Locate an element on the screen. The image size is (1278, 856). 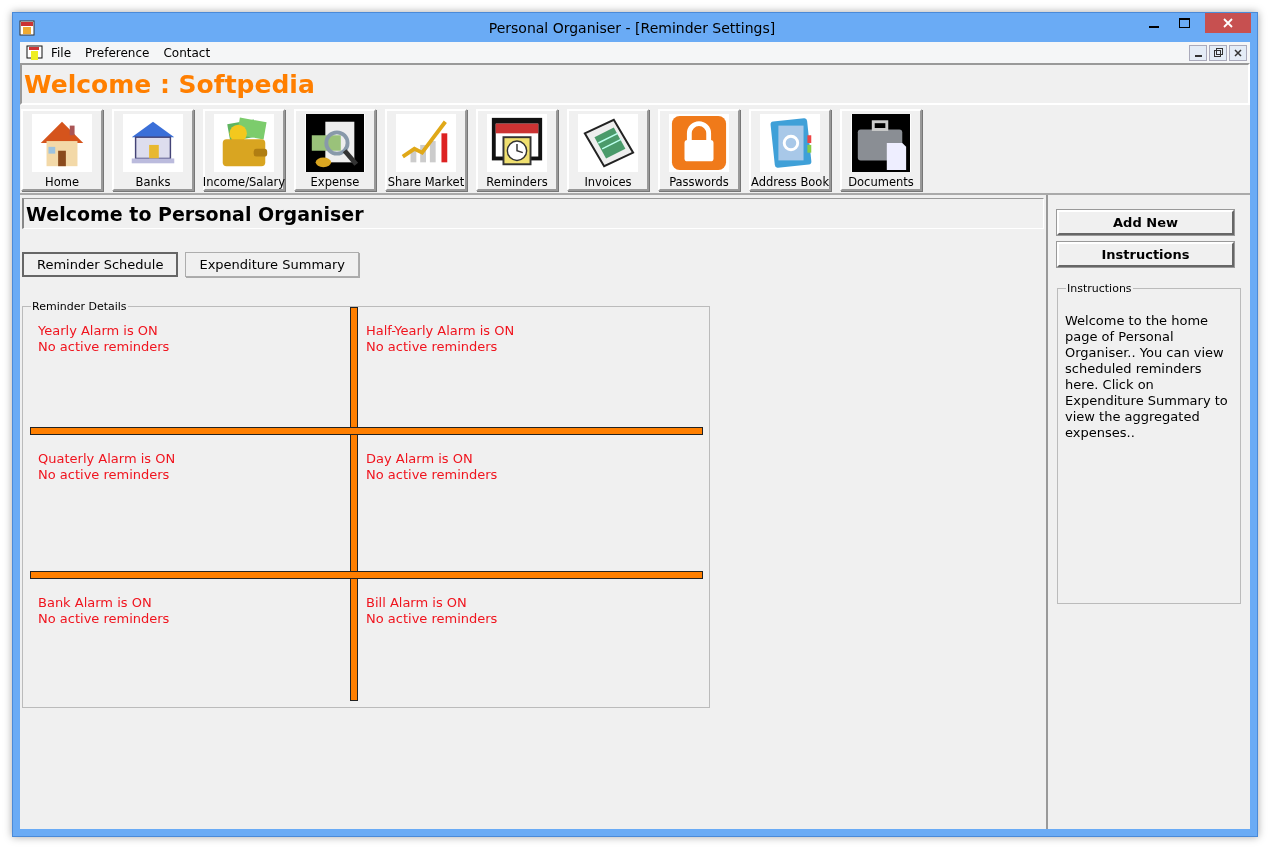
invoice-icon is located at coordinates (608, 143).